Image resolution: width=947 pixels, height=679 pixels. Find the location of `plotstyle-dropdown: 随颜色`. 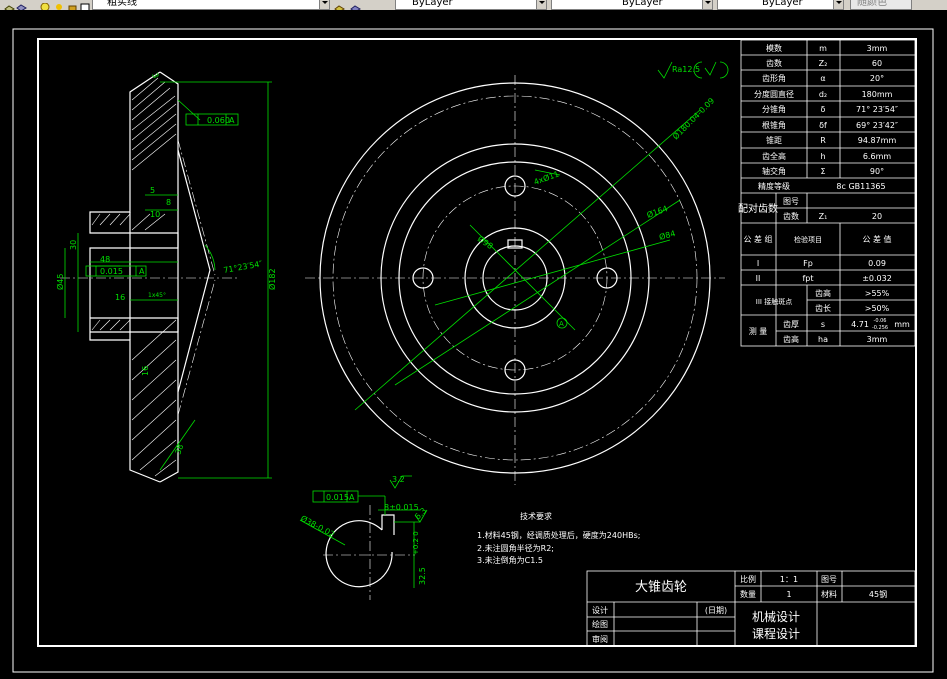

plotstyle-dropdown: 随颜色 is located at coordinates (881, 5).